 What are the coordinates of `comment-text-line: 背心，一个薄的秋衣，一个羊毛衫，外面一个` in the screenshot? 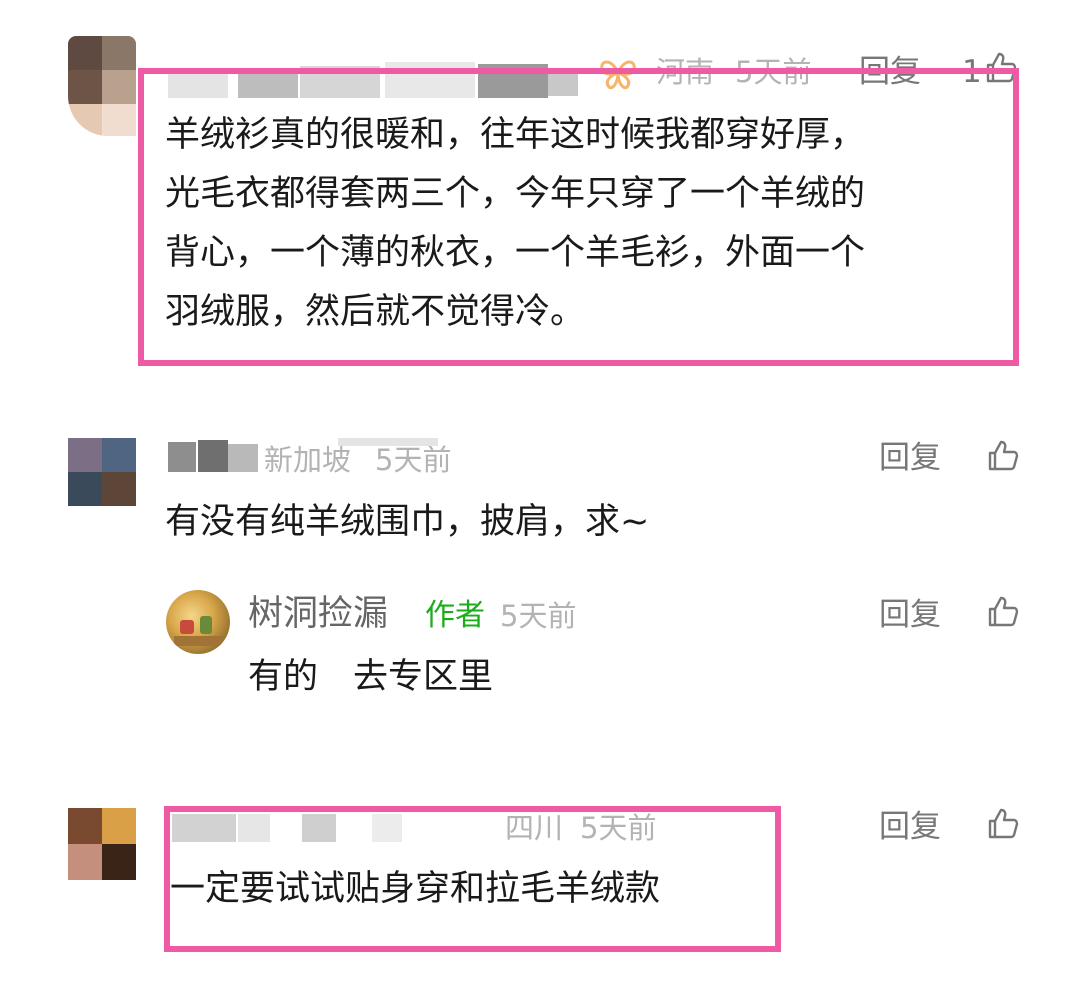 It's located at (515, 253).